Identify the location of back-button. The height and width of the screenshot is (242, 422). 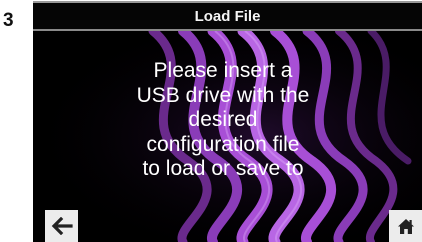
(61, 226).